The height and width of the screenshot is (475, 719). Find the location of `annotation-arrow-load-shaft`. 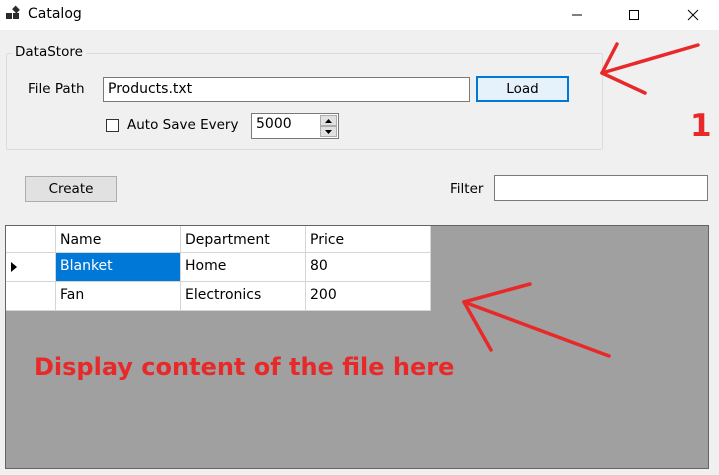

annotation-arrow-load-shaft is located at coordinates (650, 59).